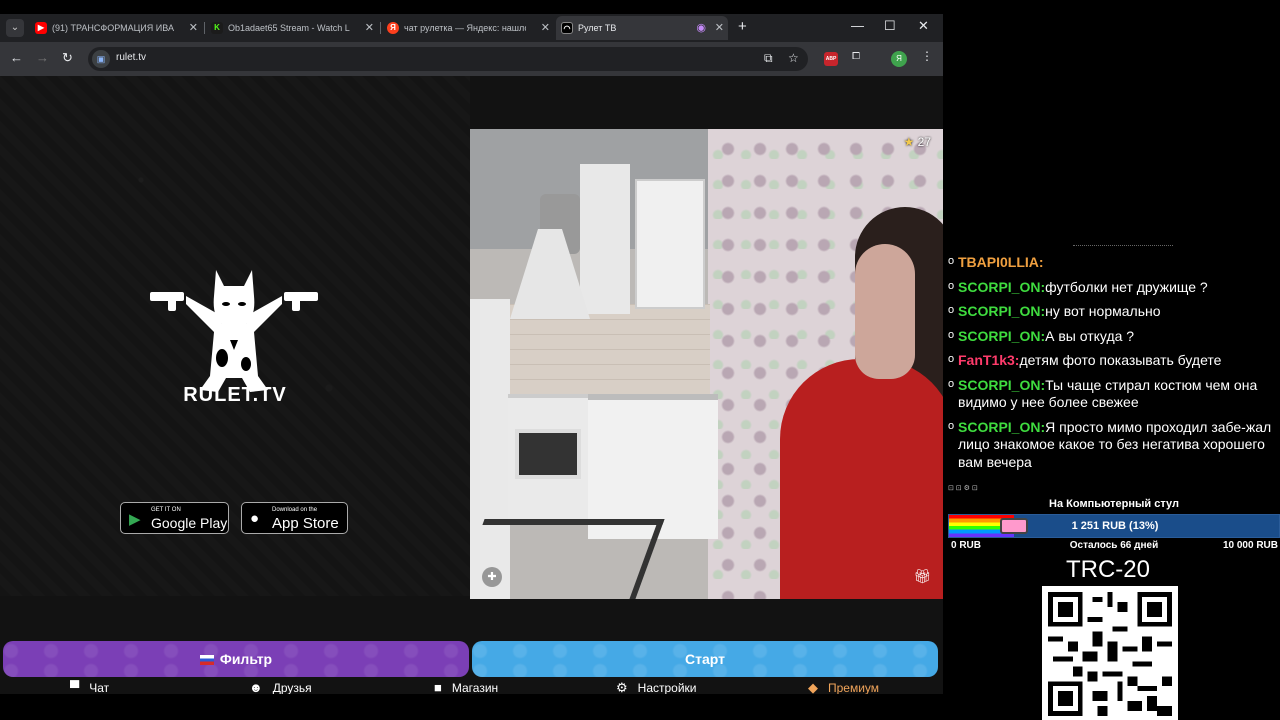 This screenshot has width=1280, height=720. Describe the element at coordinates (1090, 335) in the screenshot. I see `chat-text: А вы откуда ?` at that location.